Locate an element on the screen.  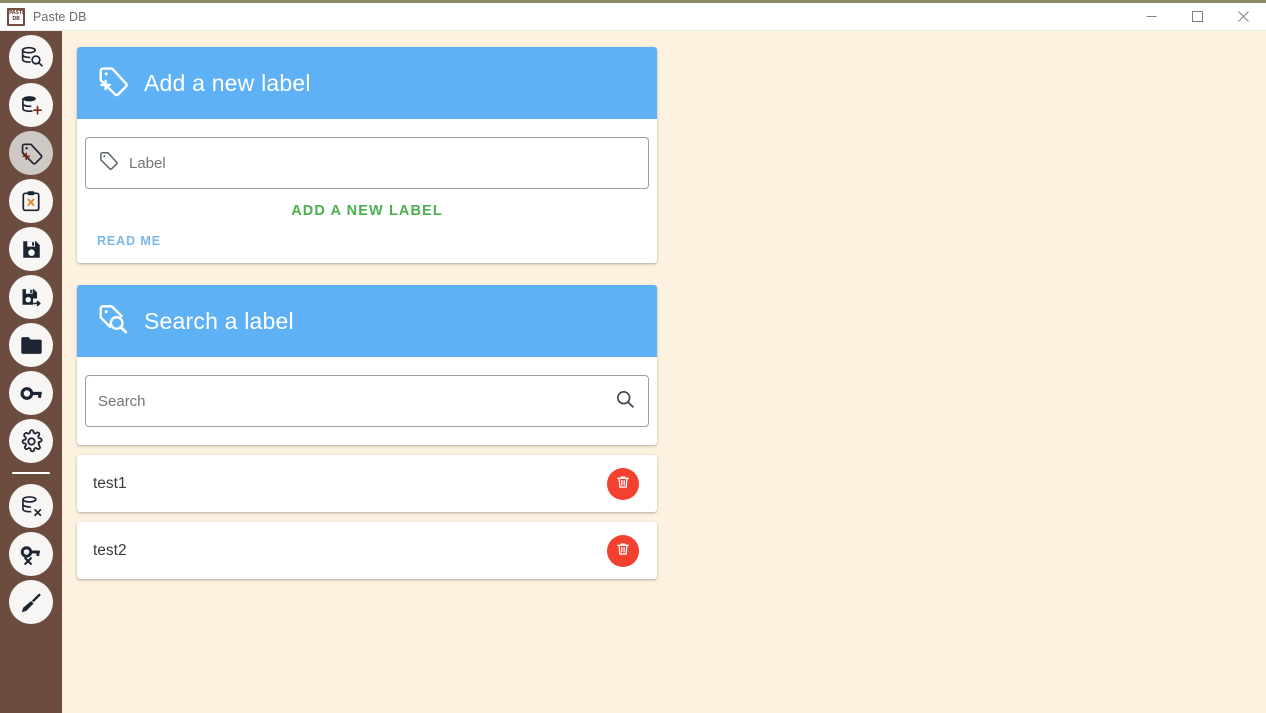
minimize-button is located at coordinates (1151, 17).